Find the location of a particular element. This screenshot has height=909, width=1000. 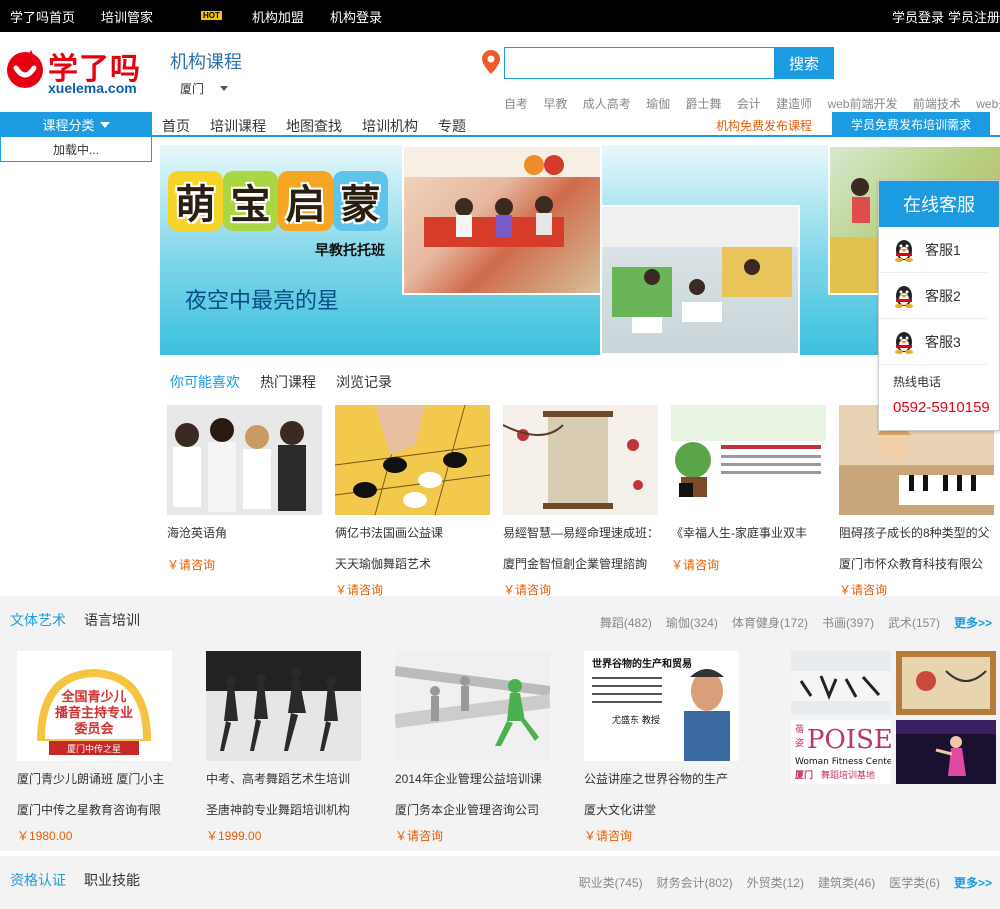

search-button: 搜索 is located at coordinates (804, 63).